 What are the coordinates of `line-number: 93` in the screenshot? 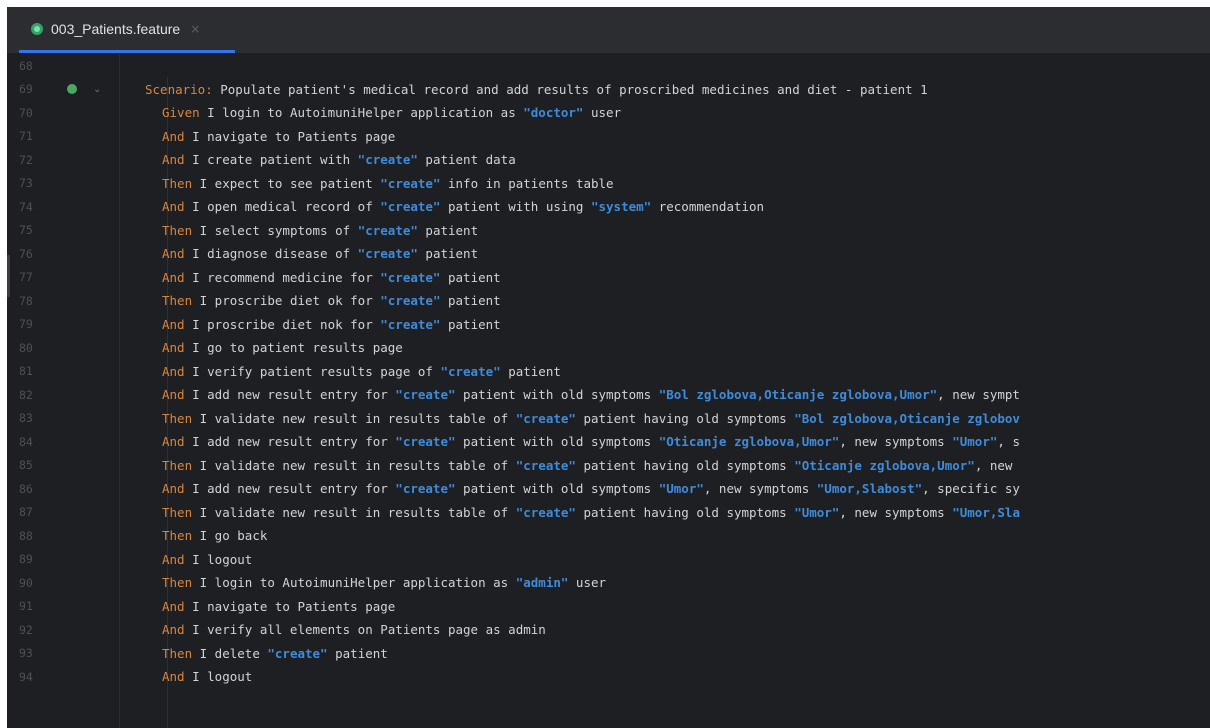 It's located at (26, 653).